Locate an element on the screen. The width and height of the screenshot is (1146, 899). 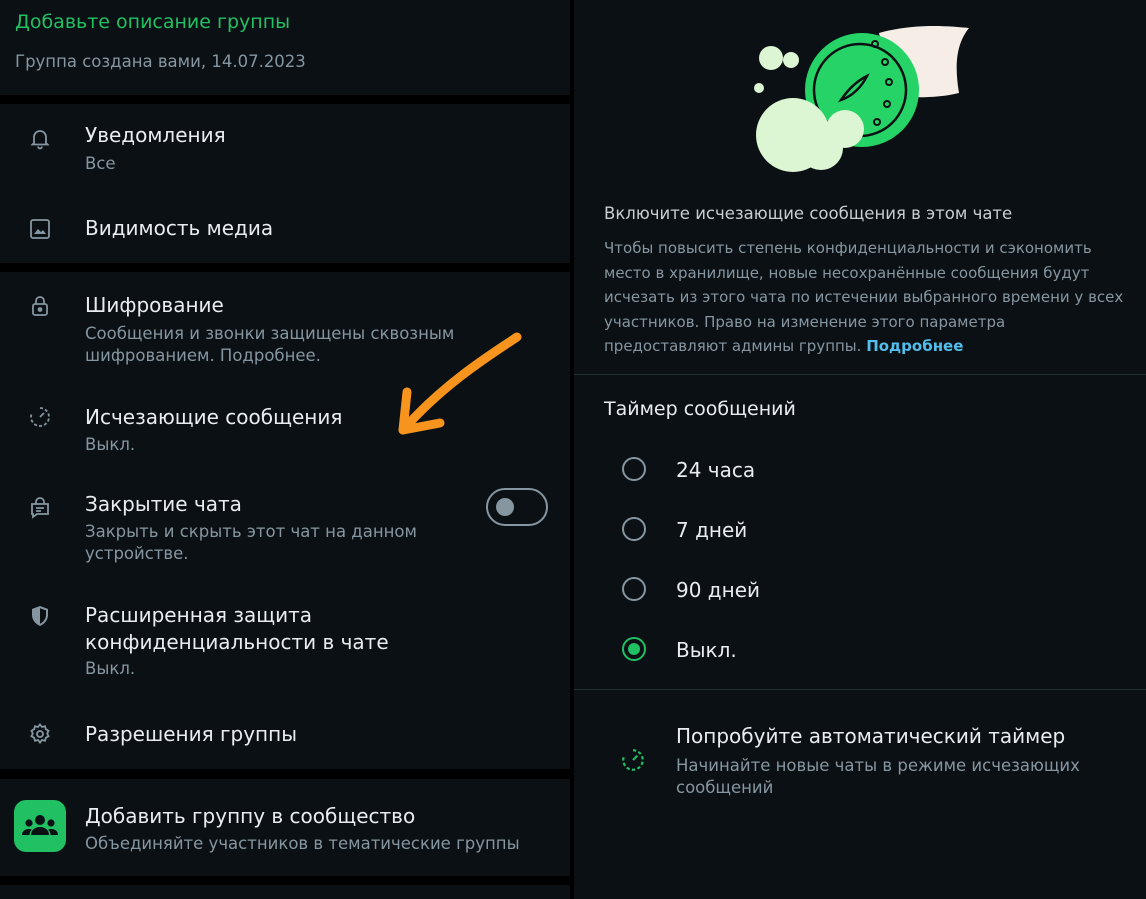
group-created-text: Группа создана вами, 14.07.2023 is located at coordinates (160, 61).